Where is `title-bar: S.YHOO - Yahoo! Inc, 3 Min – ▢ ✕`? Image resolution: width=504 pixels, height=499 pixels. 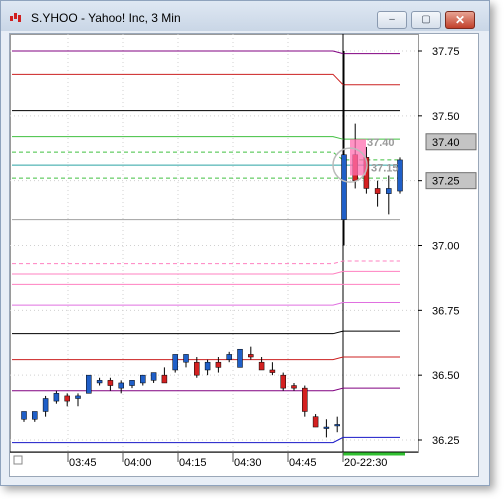
title-bar: S.YHOO - Yahoo! Inc, 3 Min – ▢ ✕ is located at coordinates (245, 16).